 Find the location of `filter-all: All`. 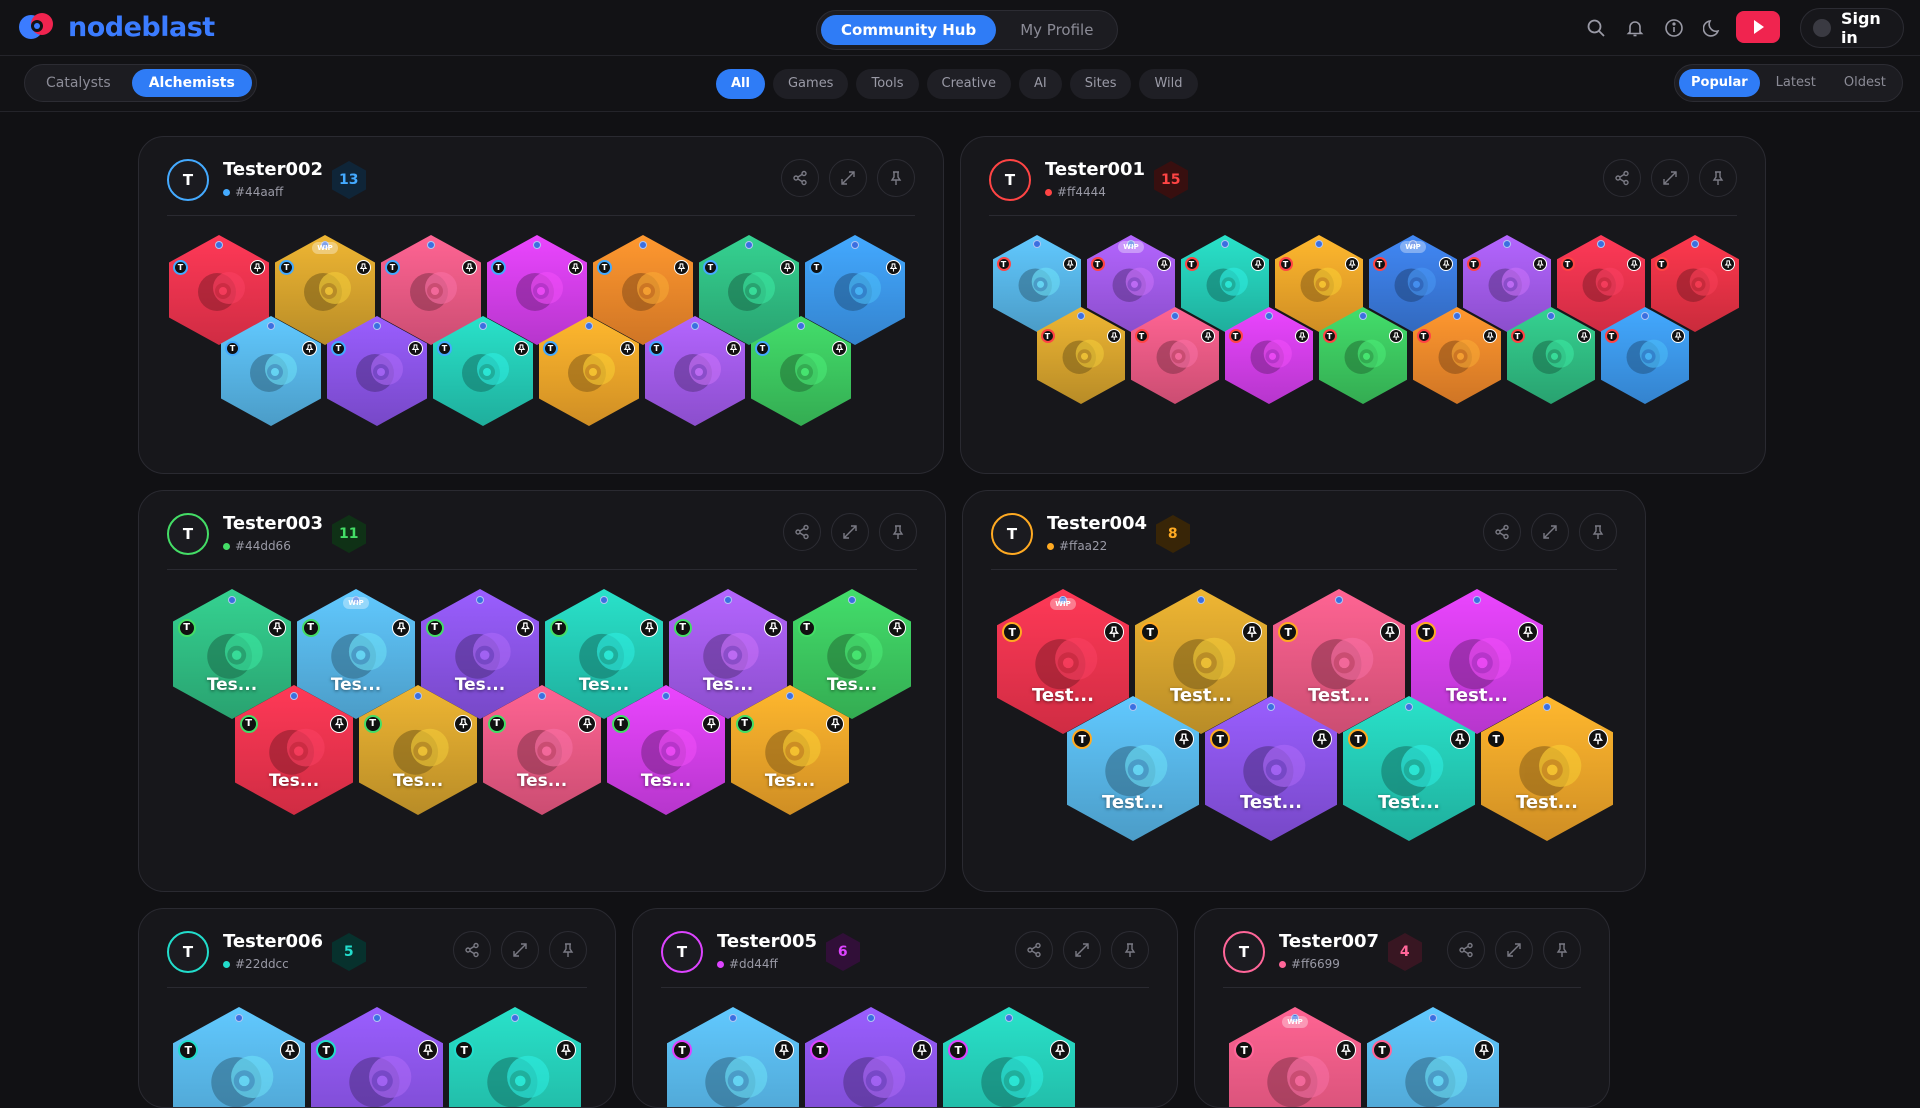

filter-all: All is located at coordinates (740, 84).